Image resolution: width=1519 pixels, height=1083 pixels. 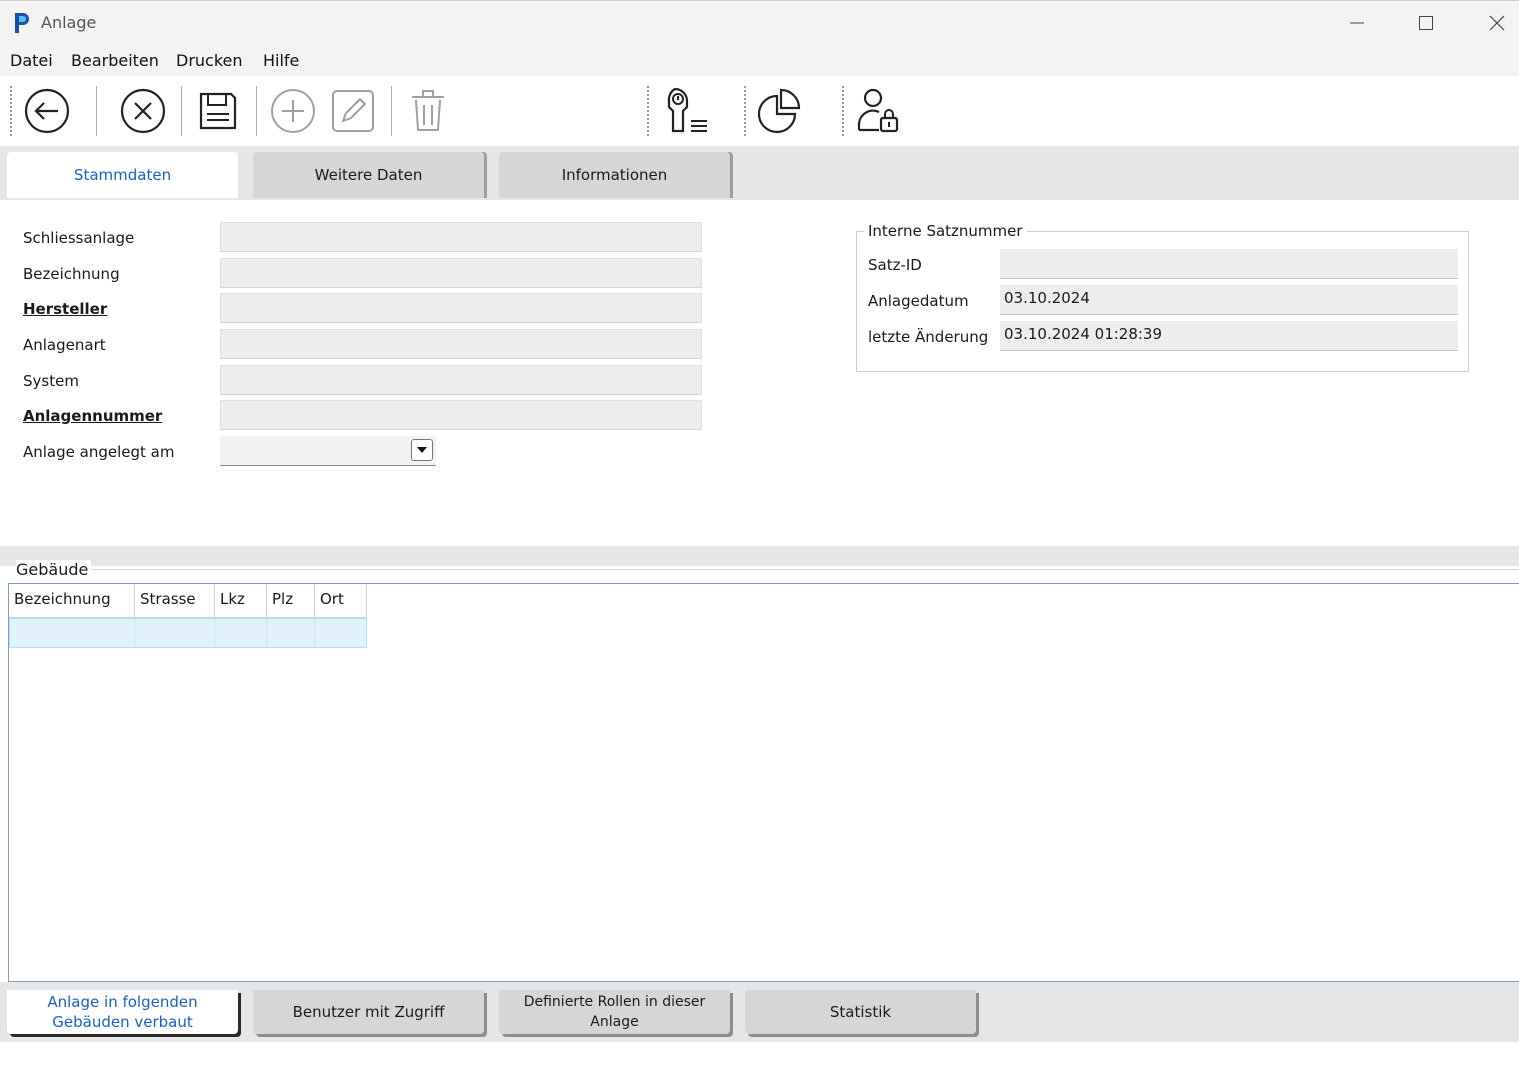 I want to click on add-button, so click(x=293, y=111).